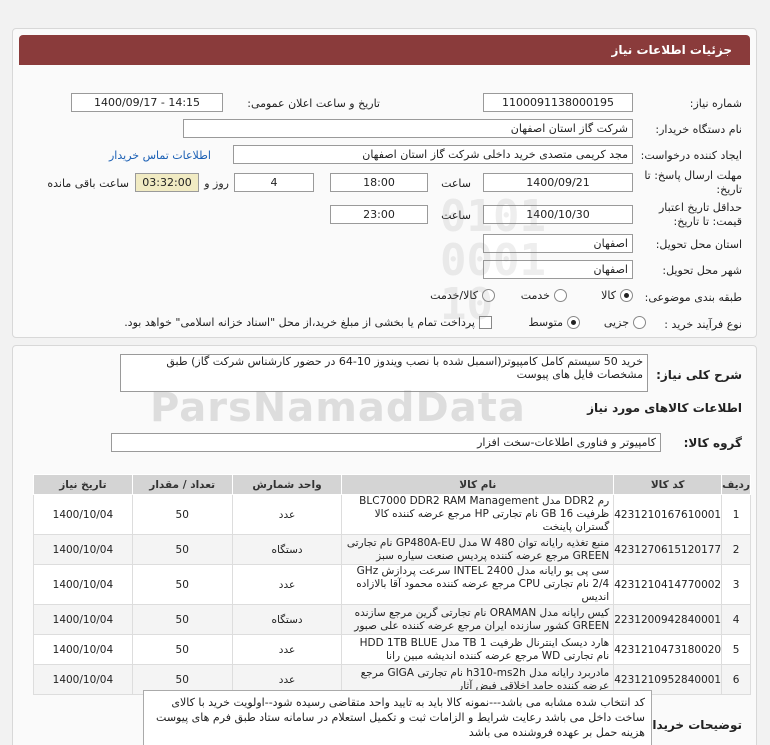  What do you see at coordinates (707, 221) in the screenshot?
I see `validity-date-label: قیمت: تا تاریخ:` at bounding box center [707, 221].